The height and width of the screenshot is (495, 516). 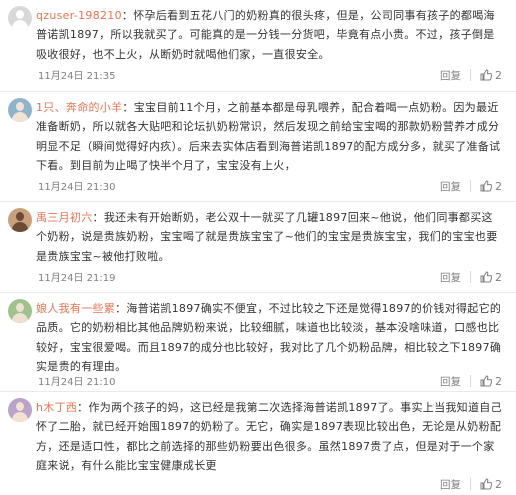 I want to click on comment-meta: 11月24日 21:19 回复 2, so click(x=270, y=277).